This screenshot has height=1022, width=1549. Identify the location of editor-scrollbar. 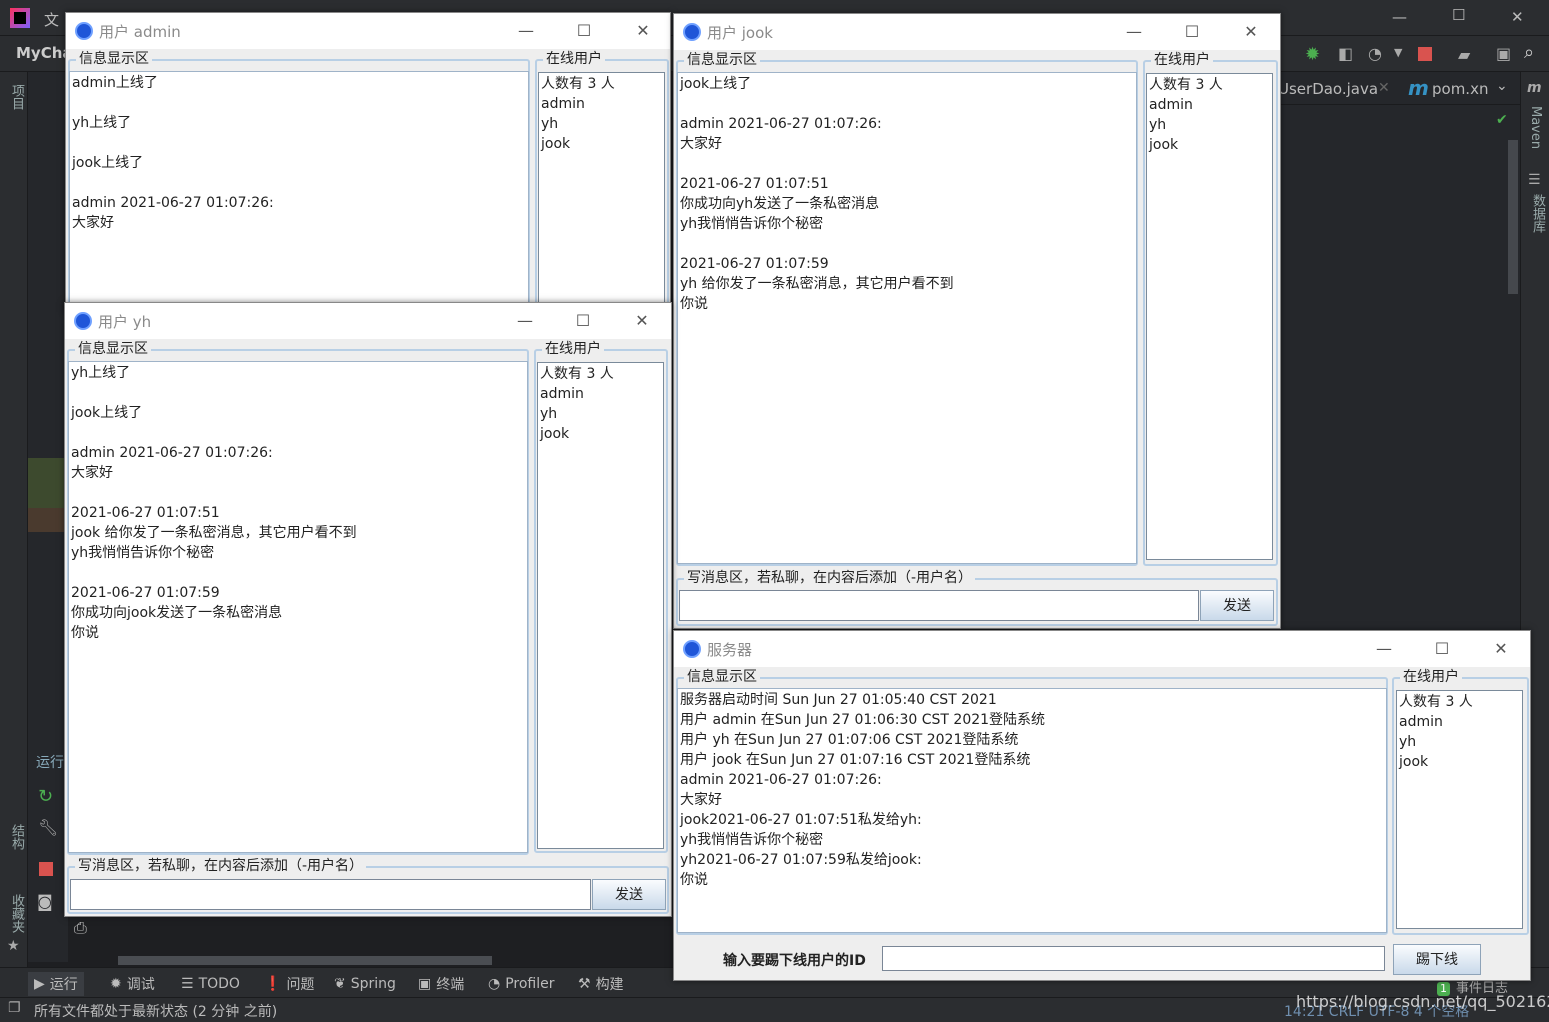
(1513, 217).